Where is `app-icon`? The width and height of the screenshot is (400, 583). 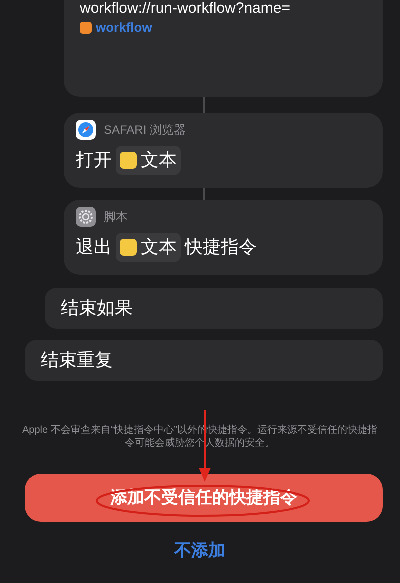 app-icon is located at coordinates (86, 28).